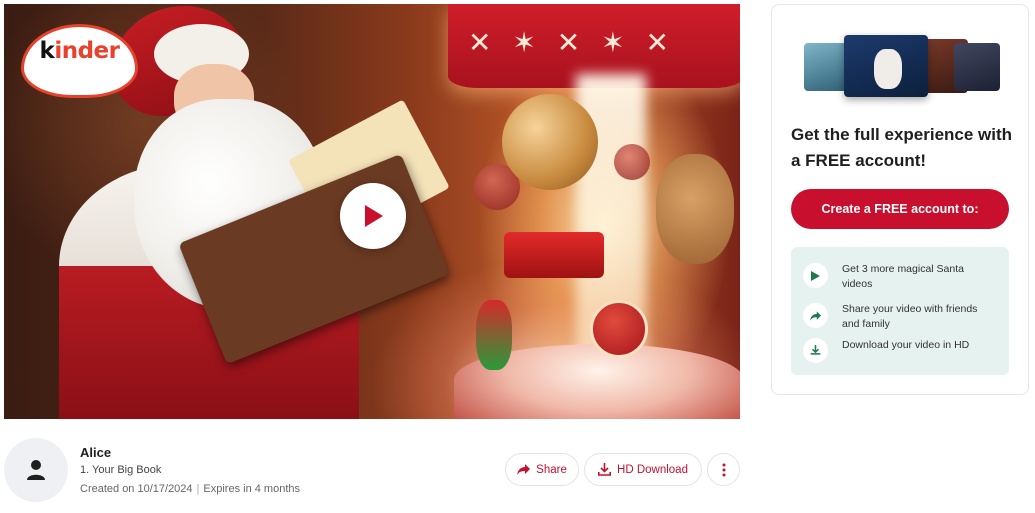 This screenshot has height=513, width=1035. What do you see at coordinates (632, 162) in the screenshot?
I see `ornament` at bounding box center [632, 162].